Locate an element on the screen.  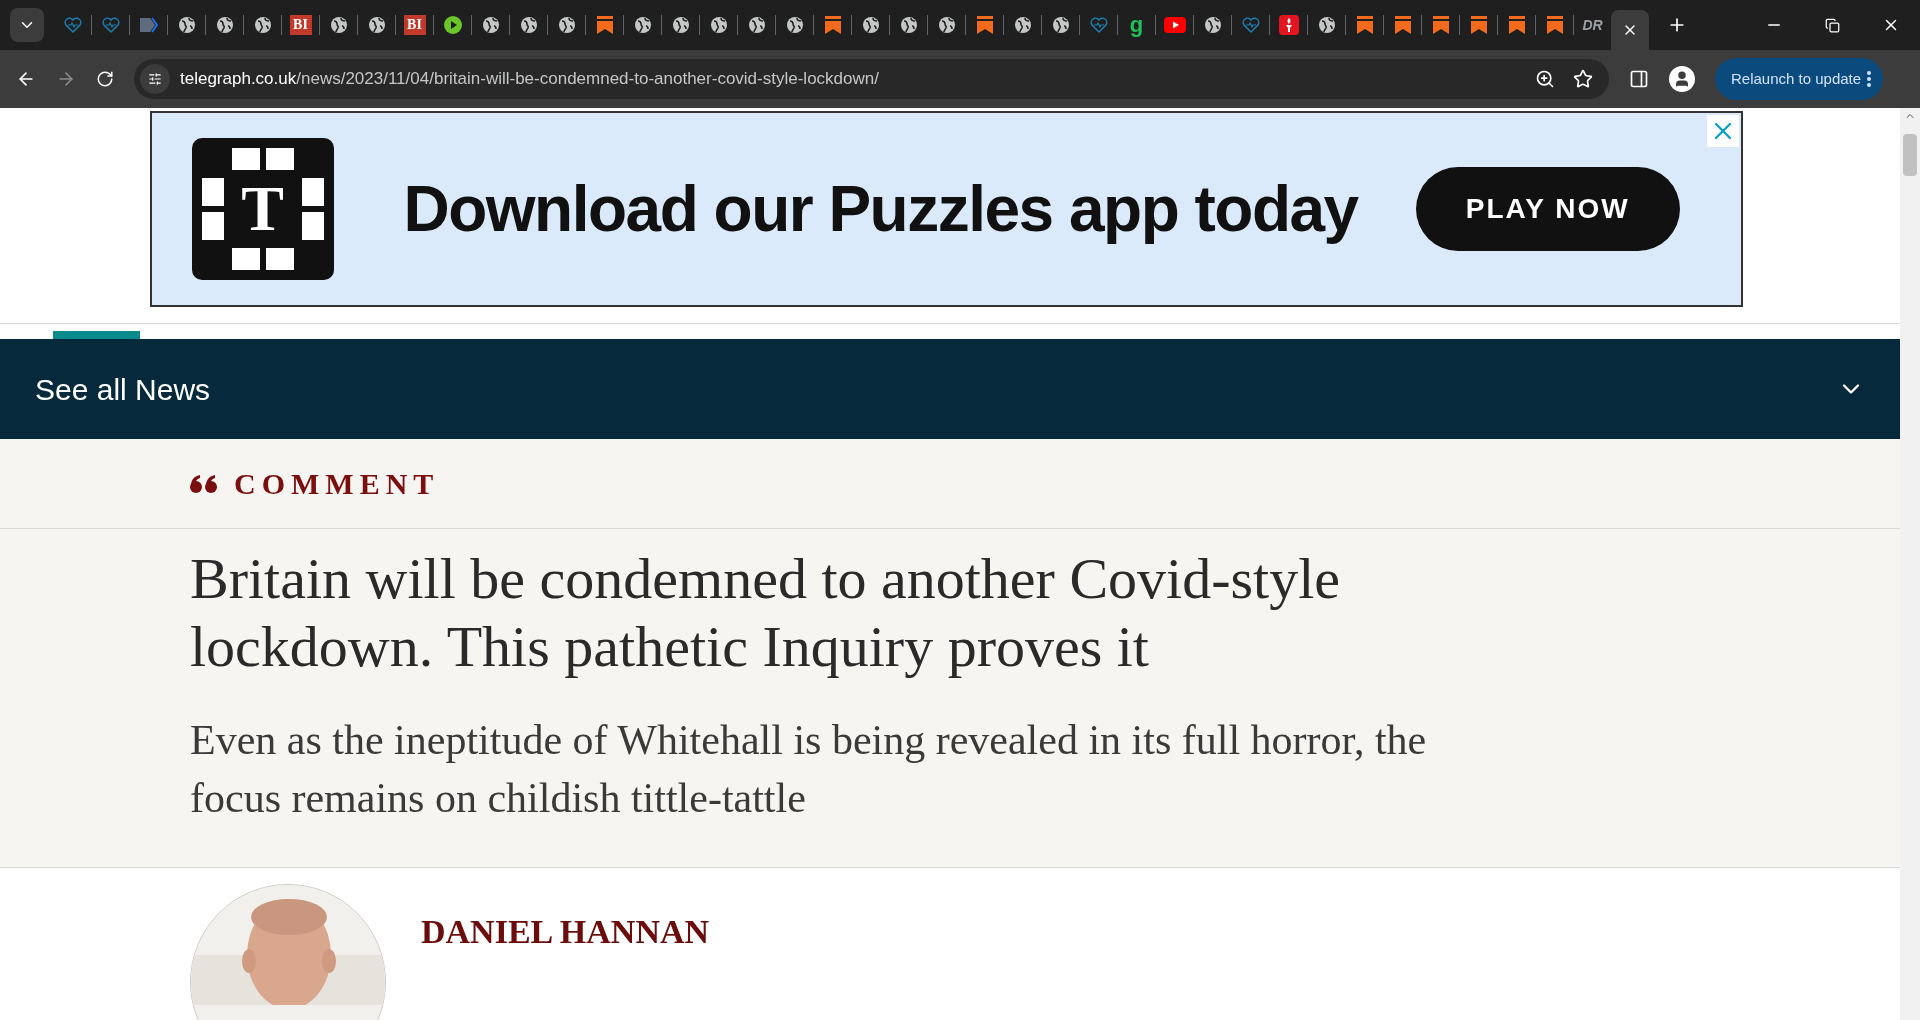
torch-icon is located at coordinates (1288, 25).